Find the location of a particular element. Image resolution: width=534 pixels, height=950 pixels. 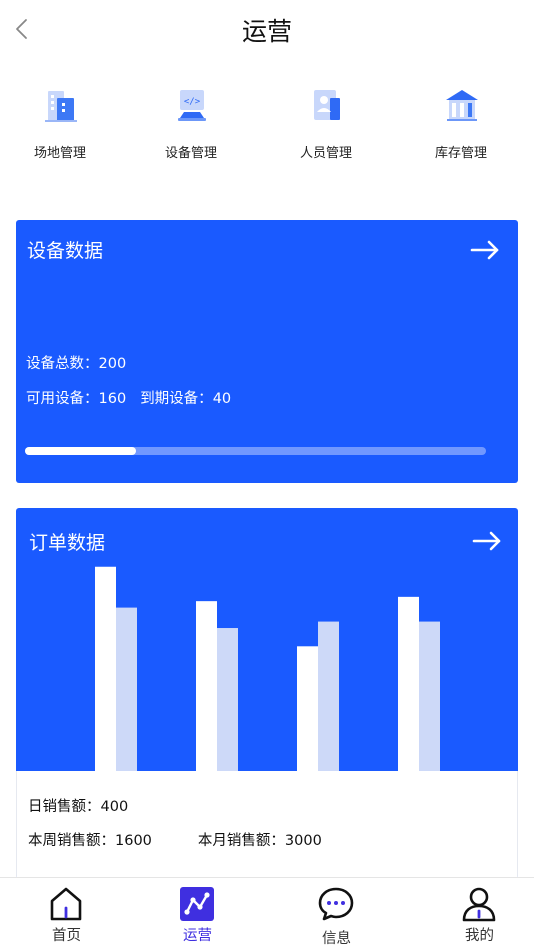

person-card-icon is located at coordinates (327, 105).